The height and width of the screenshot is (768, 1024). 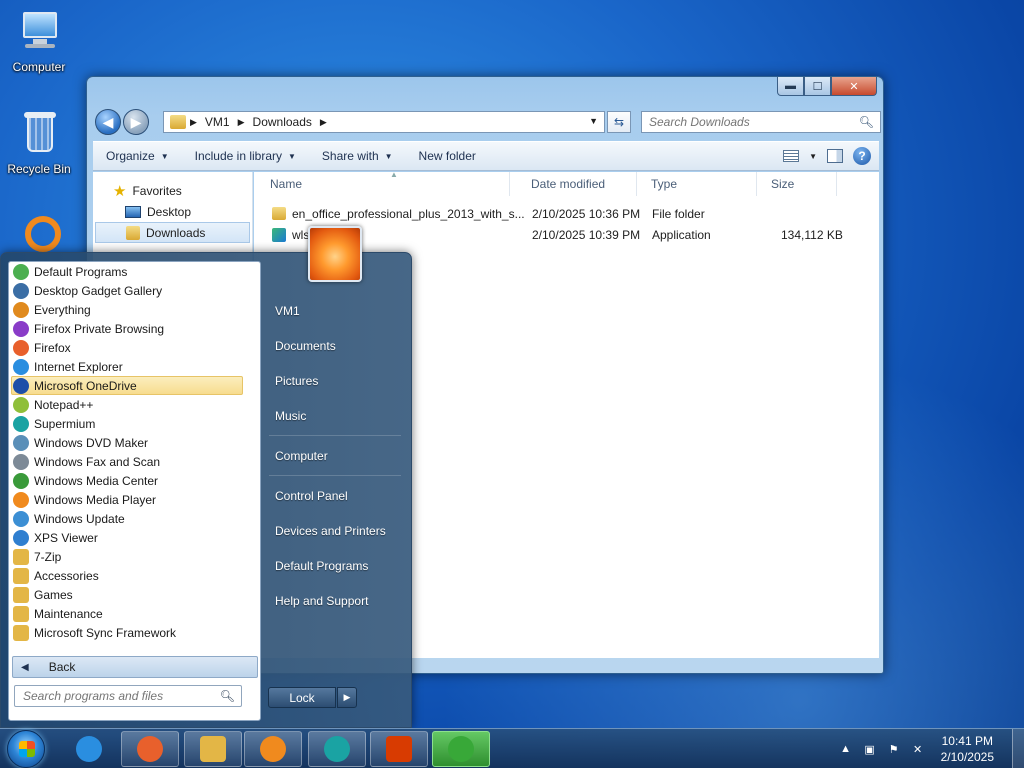 What do you see at coordinates (335, 254) in the screenshot?
I see `user-avatar` at bounding box center [335, 254].